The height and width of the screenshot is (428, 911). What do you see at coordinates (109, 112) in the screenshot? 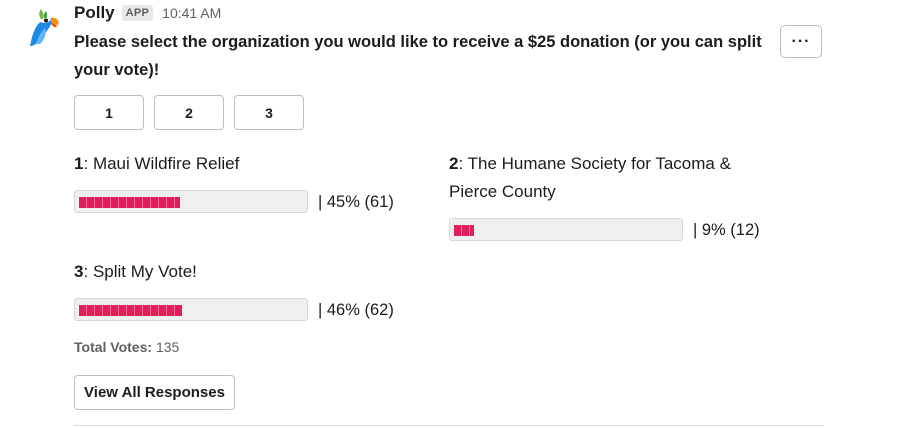
I see `vote-button-1: 1` at bounding box center [109, 112].